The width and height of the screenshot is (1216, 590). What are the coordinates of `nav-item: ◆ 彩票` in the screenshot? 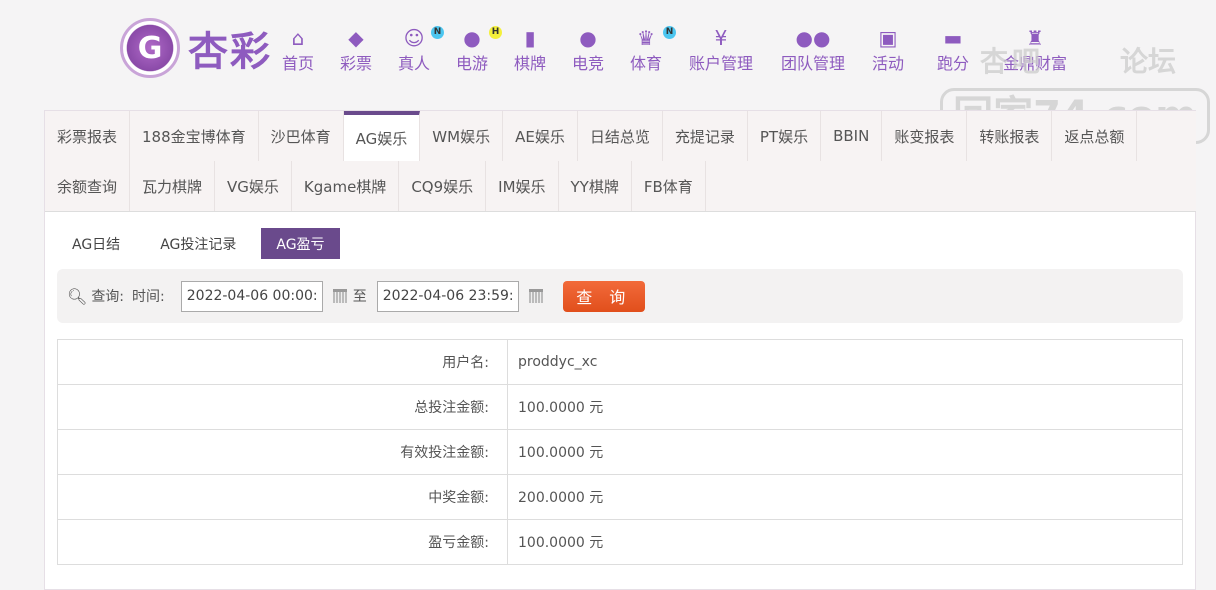 It's located at (356, 50).